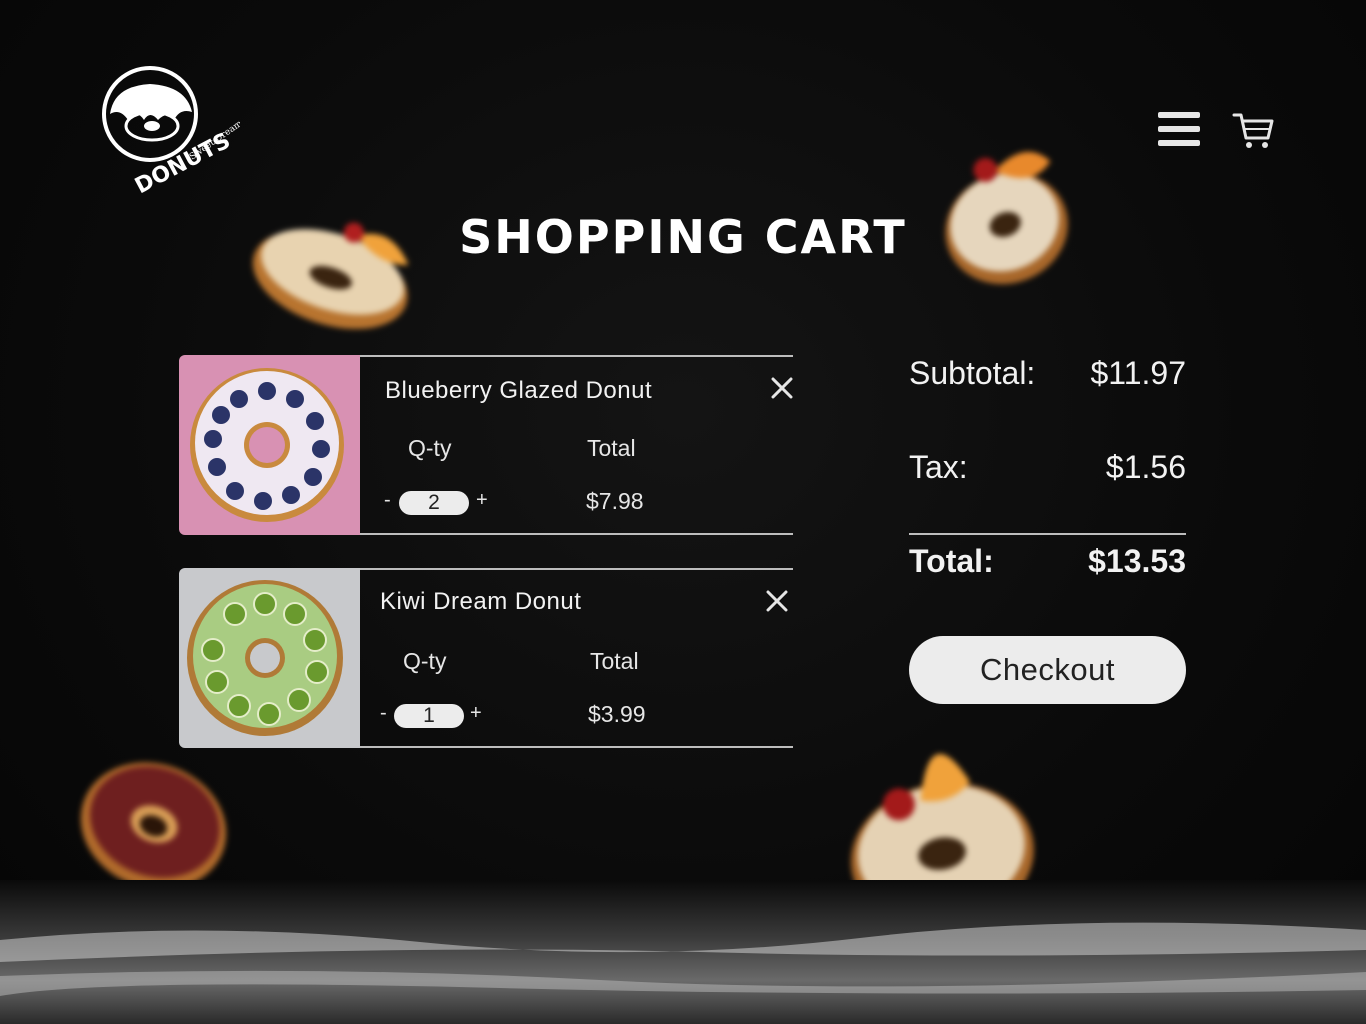 The image size is (1366, 1024). Describe the element at coordinates (269, 658) in the screenshot. I see `product-image-kiwi-donut` at that location.